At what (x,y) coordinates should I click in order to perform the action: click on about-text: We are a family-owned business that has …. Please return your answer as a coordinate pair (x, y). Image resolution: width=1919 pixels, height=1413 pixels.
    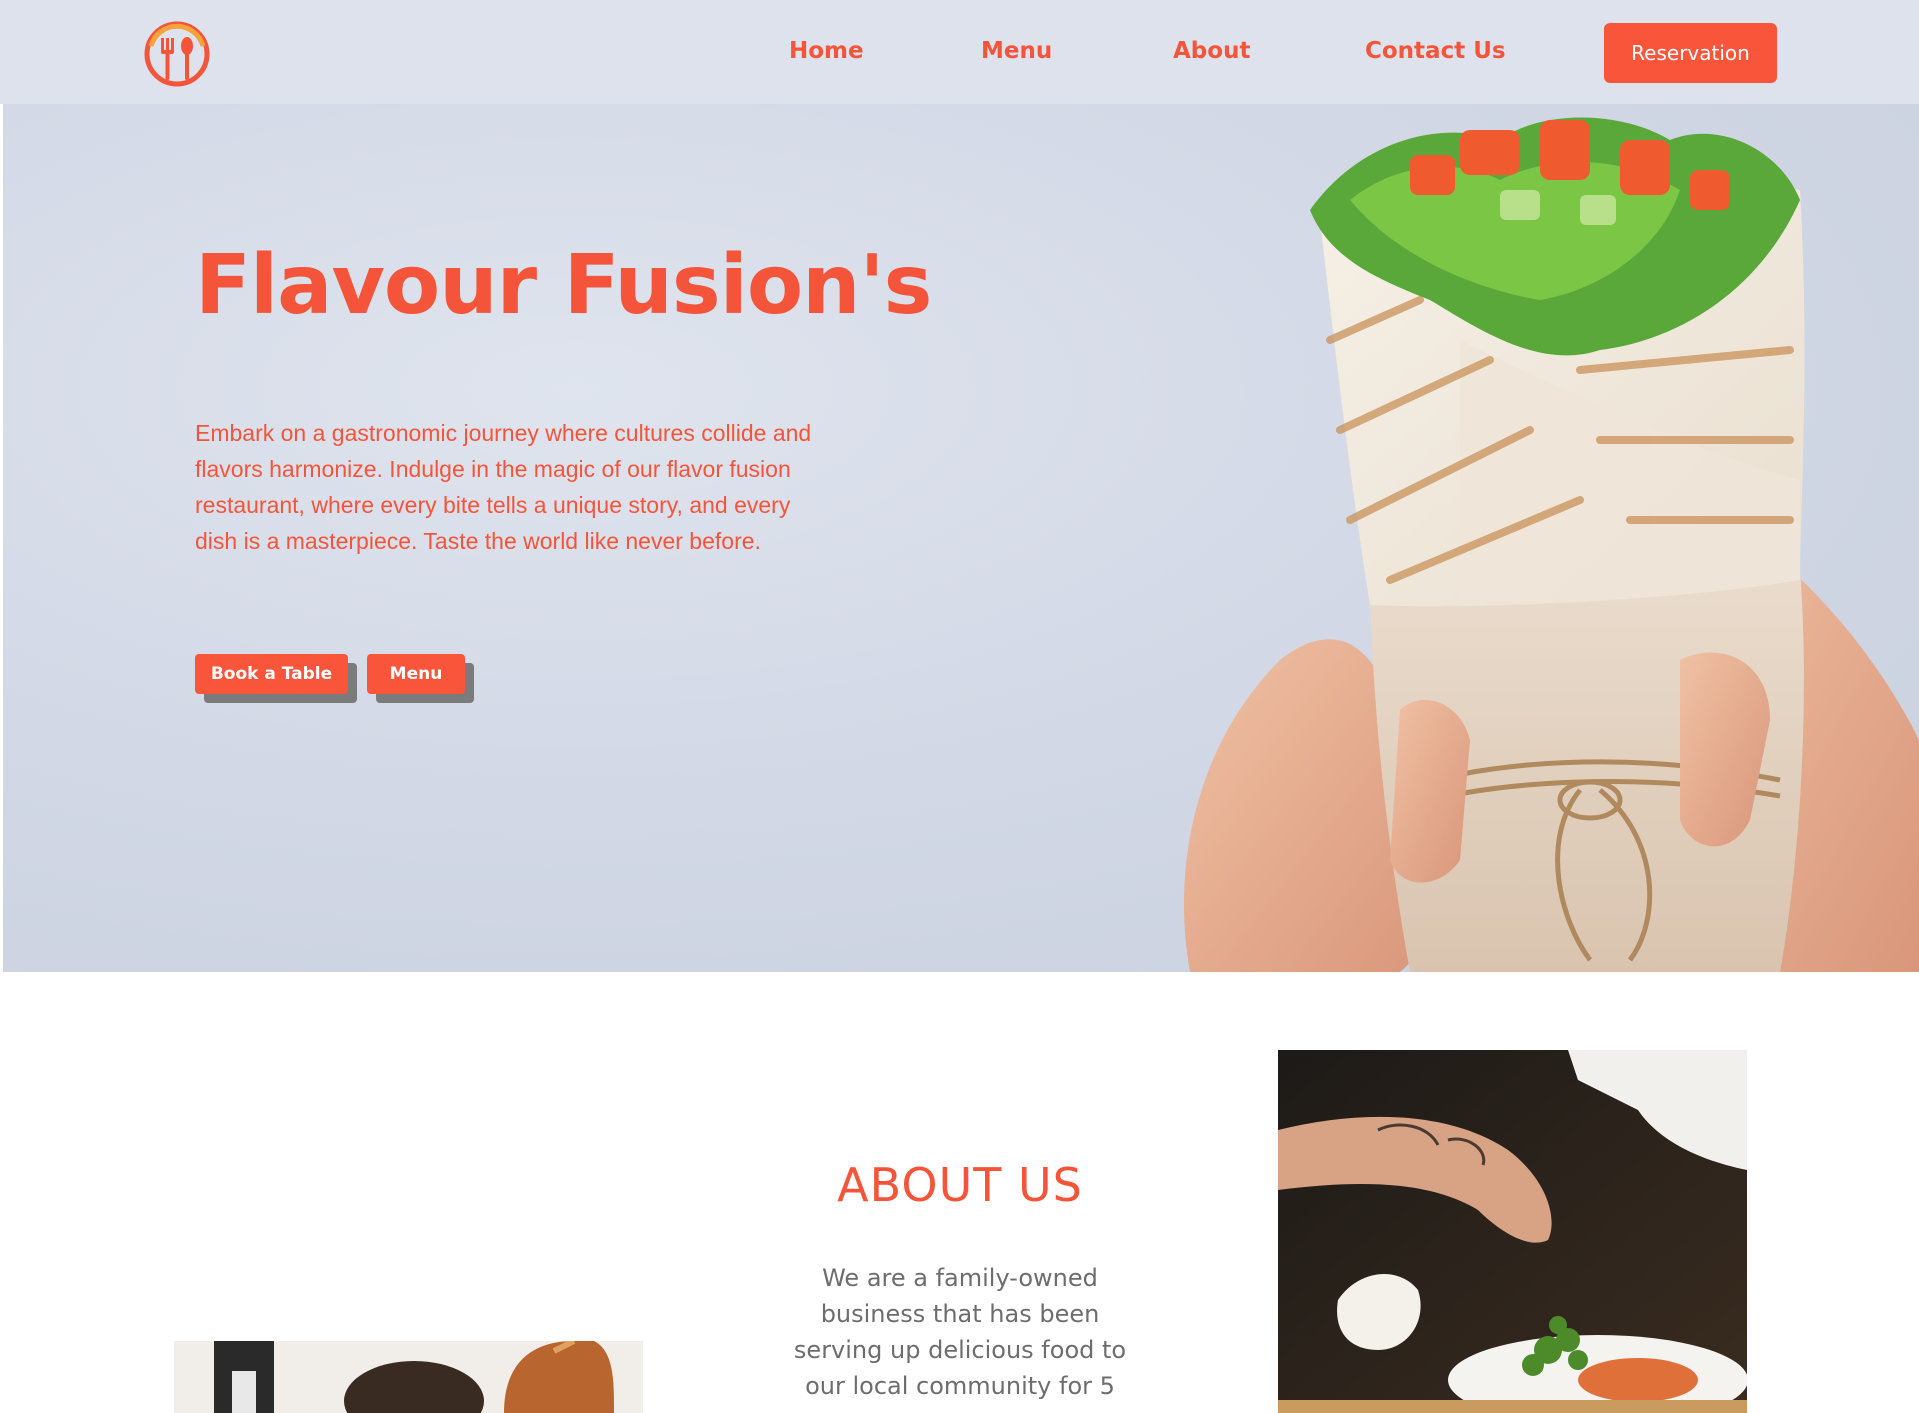
    Looking at the image, I should click on (960, 1332).